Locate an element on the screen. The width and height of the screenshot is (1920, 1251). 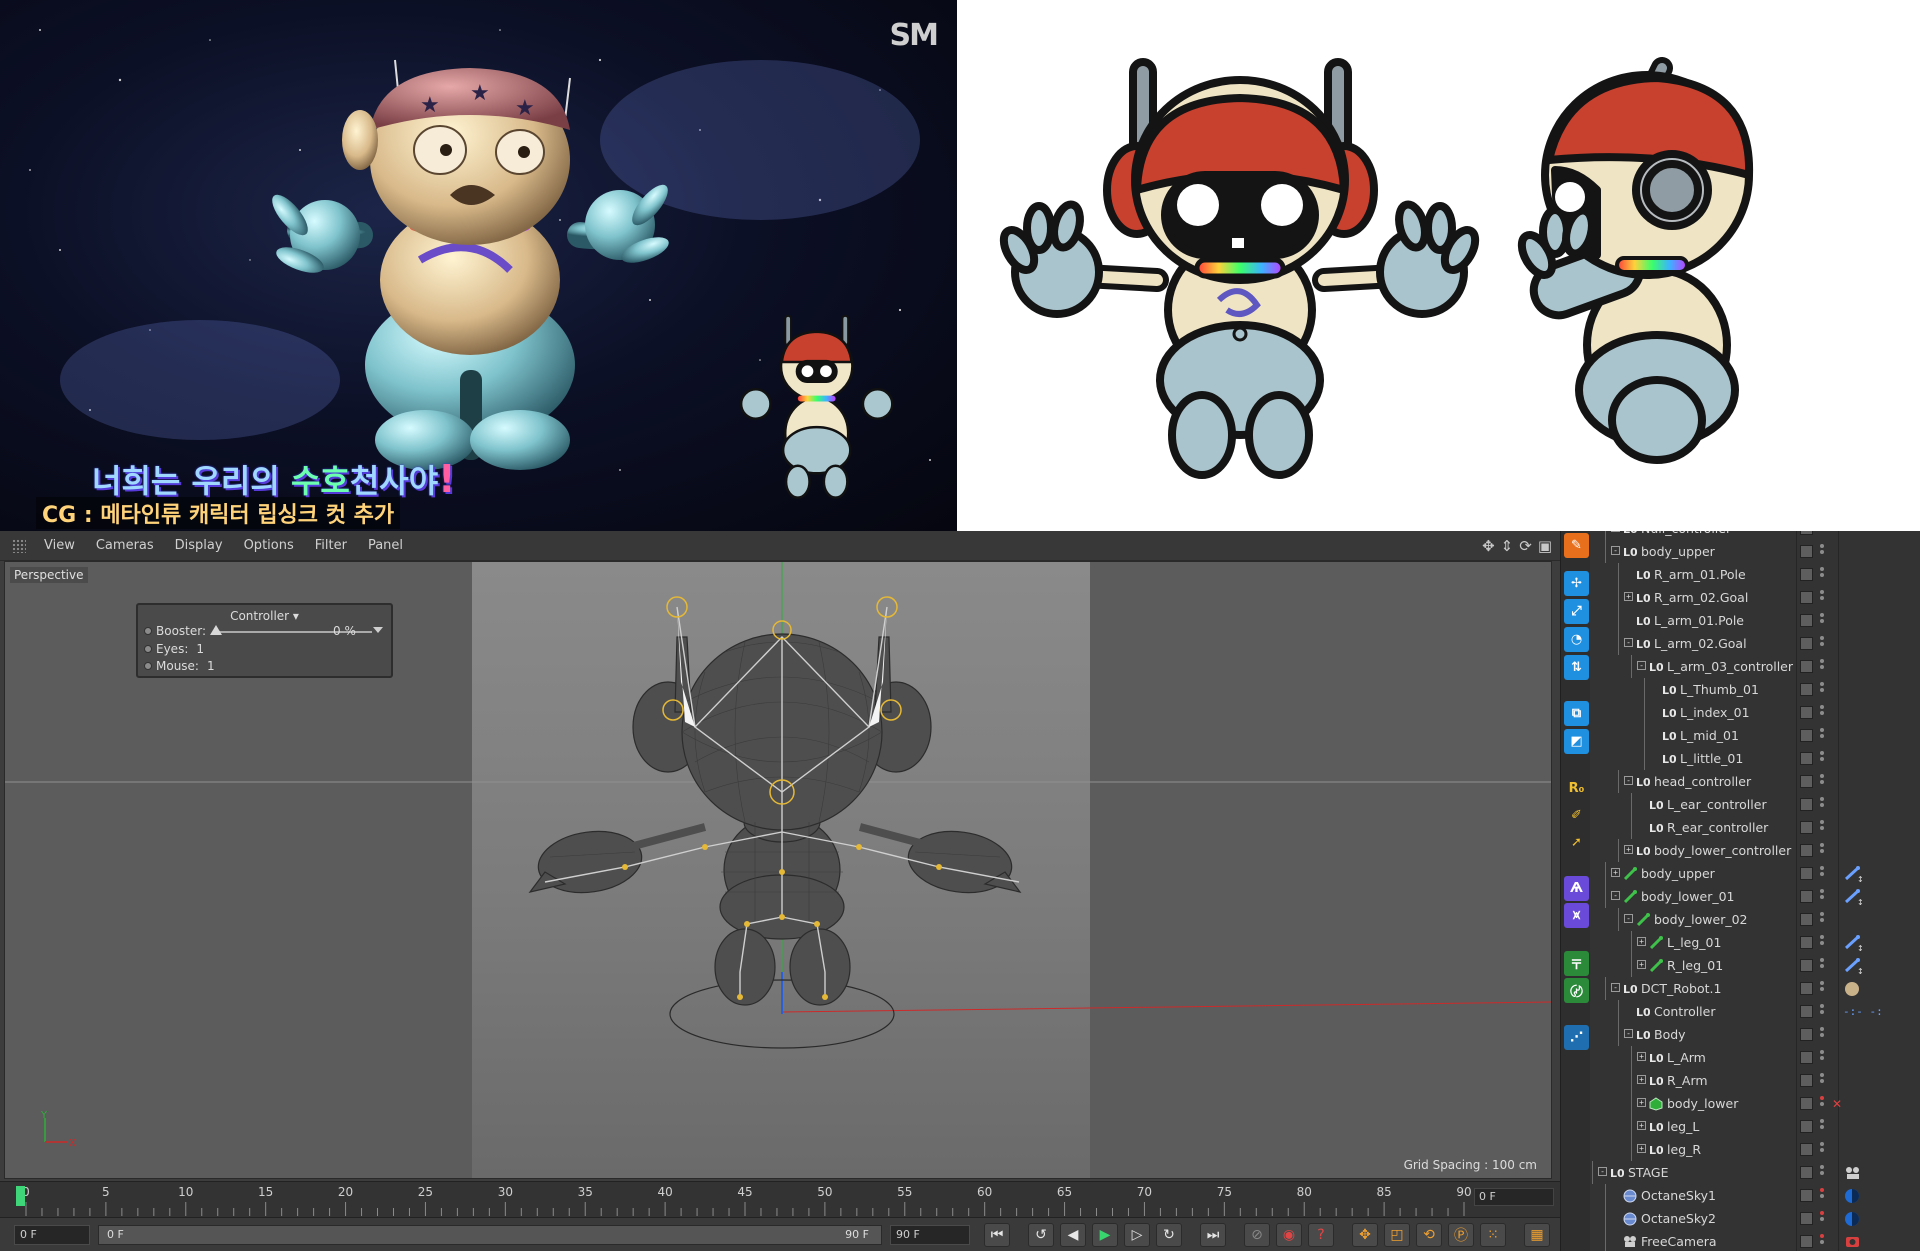
prev-frame-button: ◀ is located at coordinates (1073, 1235).